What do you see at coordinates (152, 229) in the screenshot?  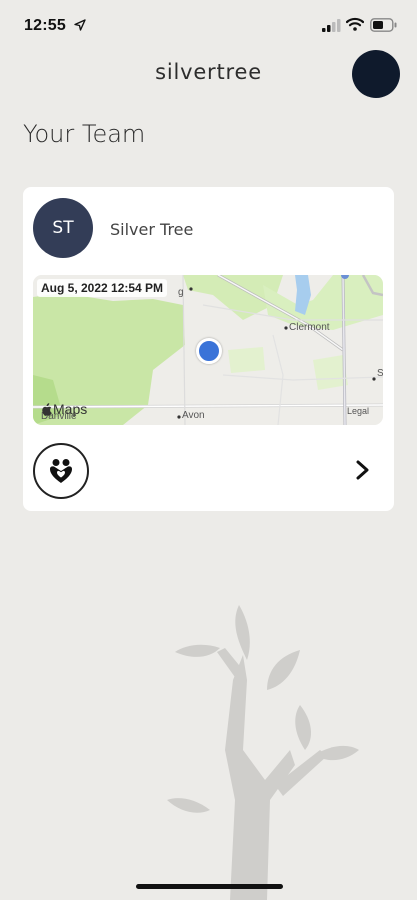 I see `member-name: Silver Tree` at bounding box center [152, 229].